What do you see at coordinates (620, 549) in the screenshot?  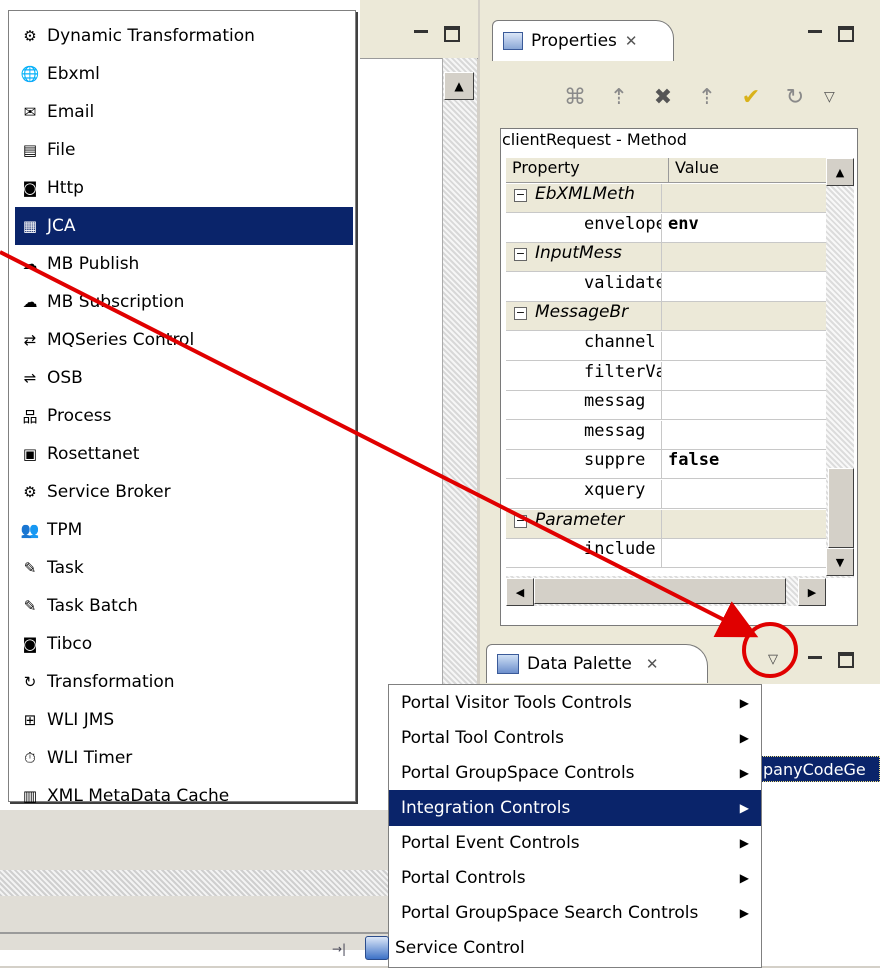 I see `property-name: include` at bounding box center [620, 549].